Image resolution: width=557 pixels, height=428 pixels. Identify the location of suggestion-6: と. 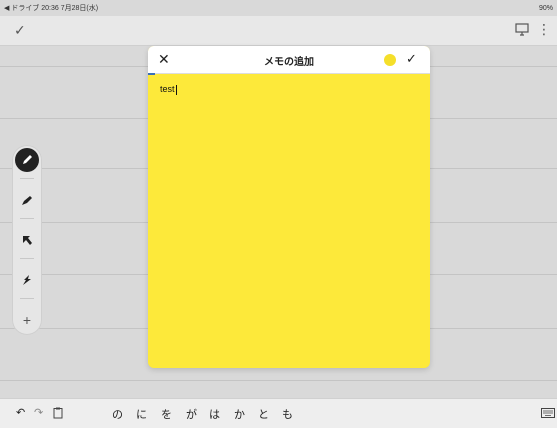
(263, 414).